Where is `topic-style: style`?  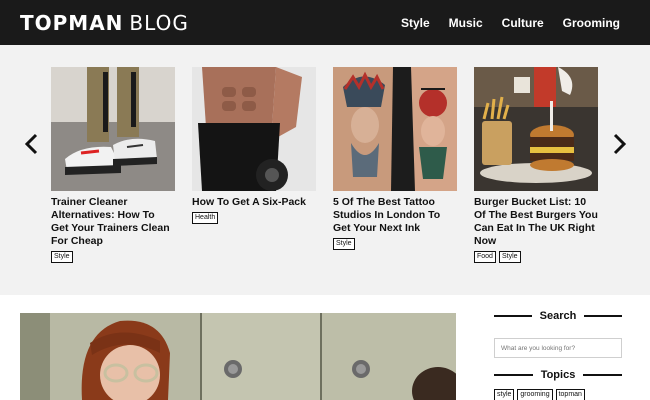 topic-style: style is located at coordinates (504, 394).